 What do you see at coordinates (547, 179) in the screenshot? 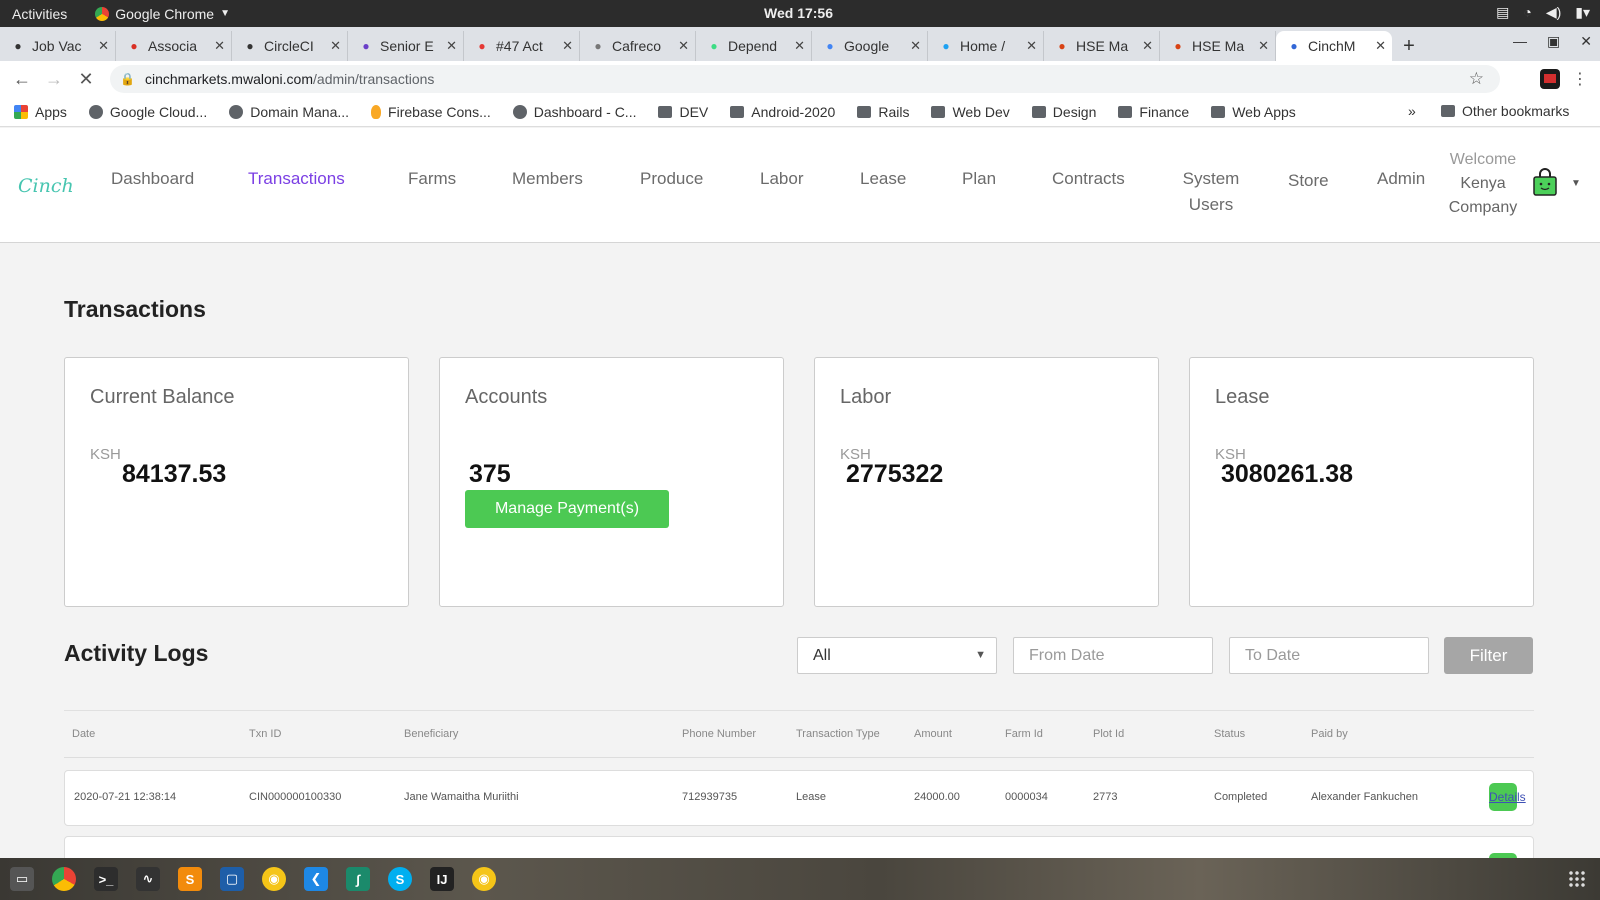
I see `nav-members: Members` at bounding box center [547, 179].